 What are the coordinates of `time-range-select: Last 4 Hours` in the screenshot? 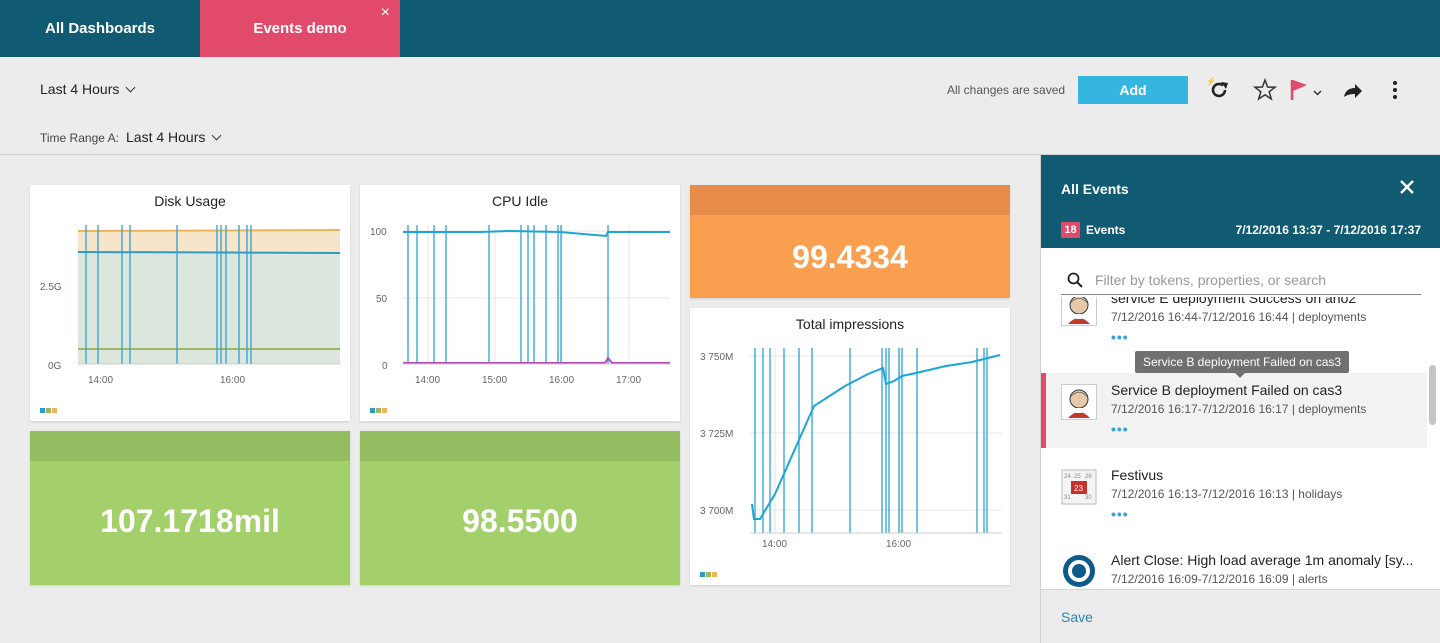 It's located at (88, 89).